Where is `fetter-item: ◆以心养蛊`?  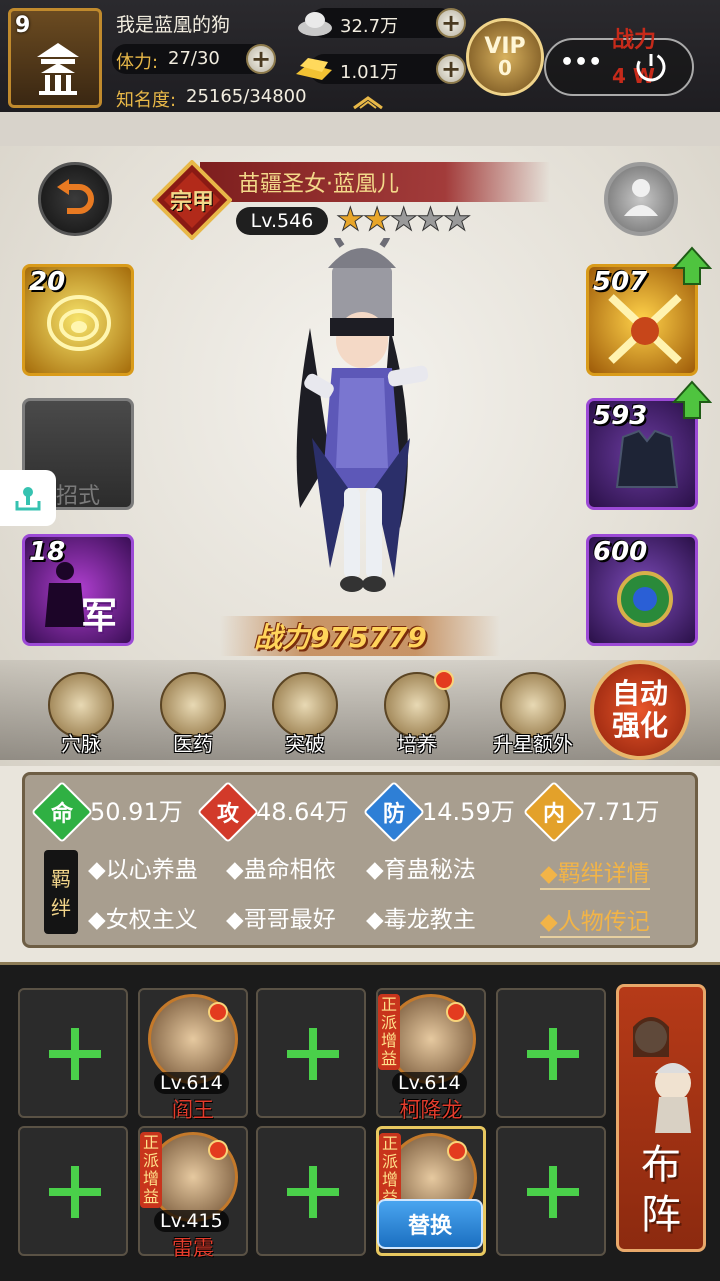
fetter-item: ◆以心养蛊 is located at coordinates (143, 867).